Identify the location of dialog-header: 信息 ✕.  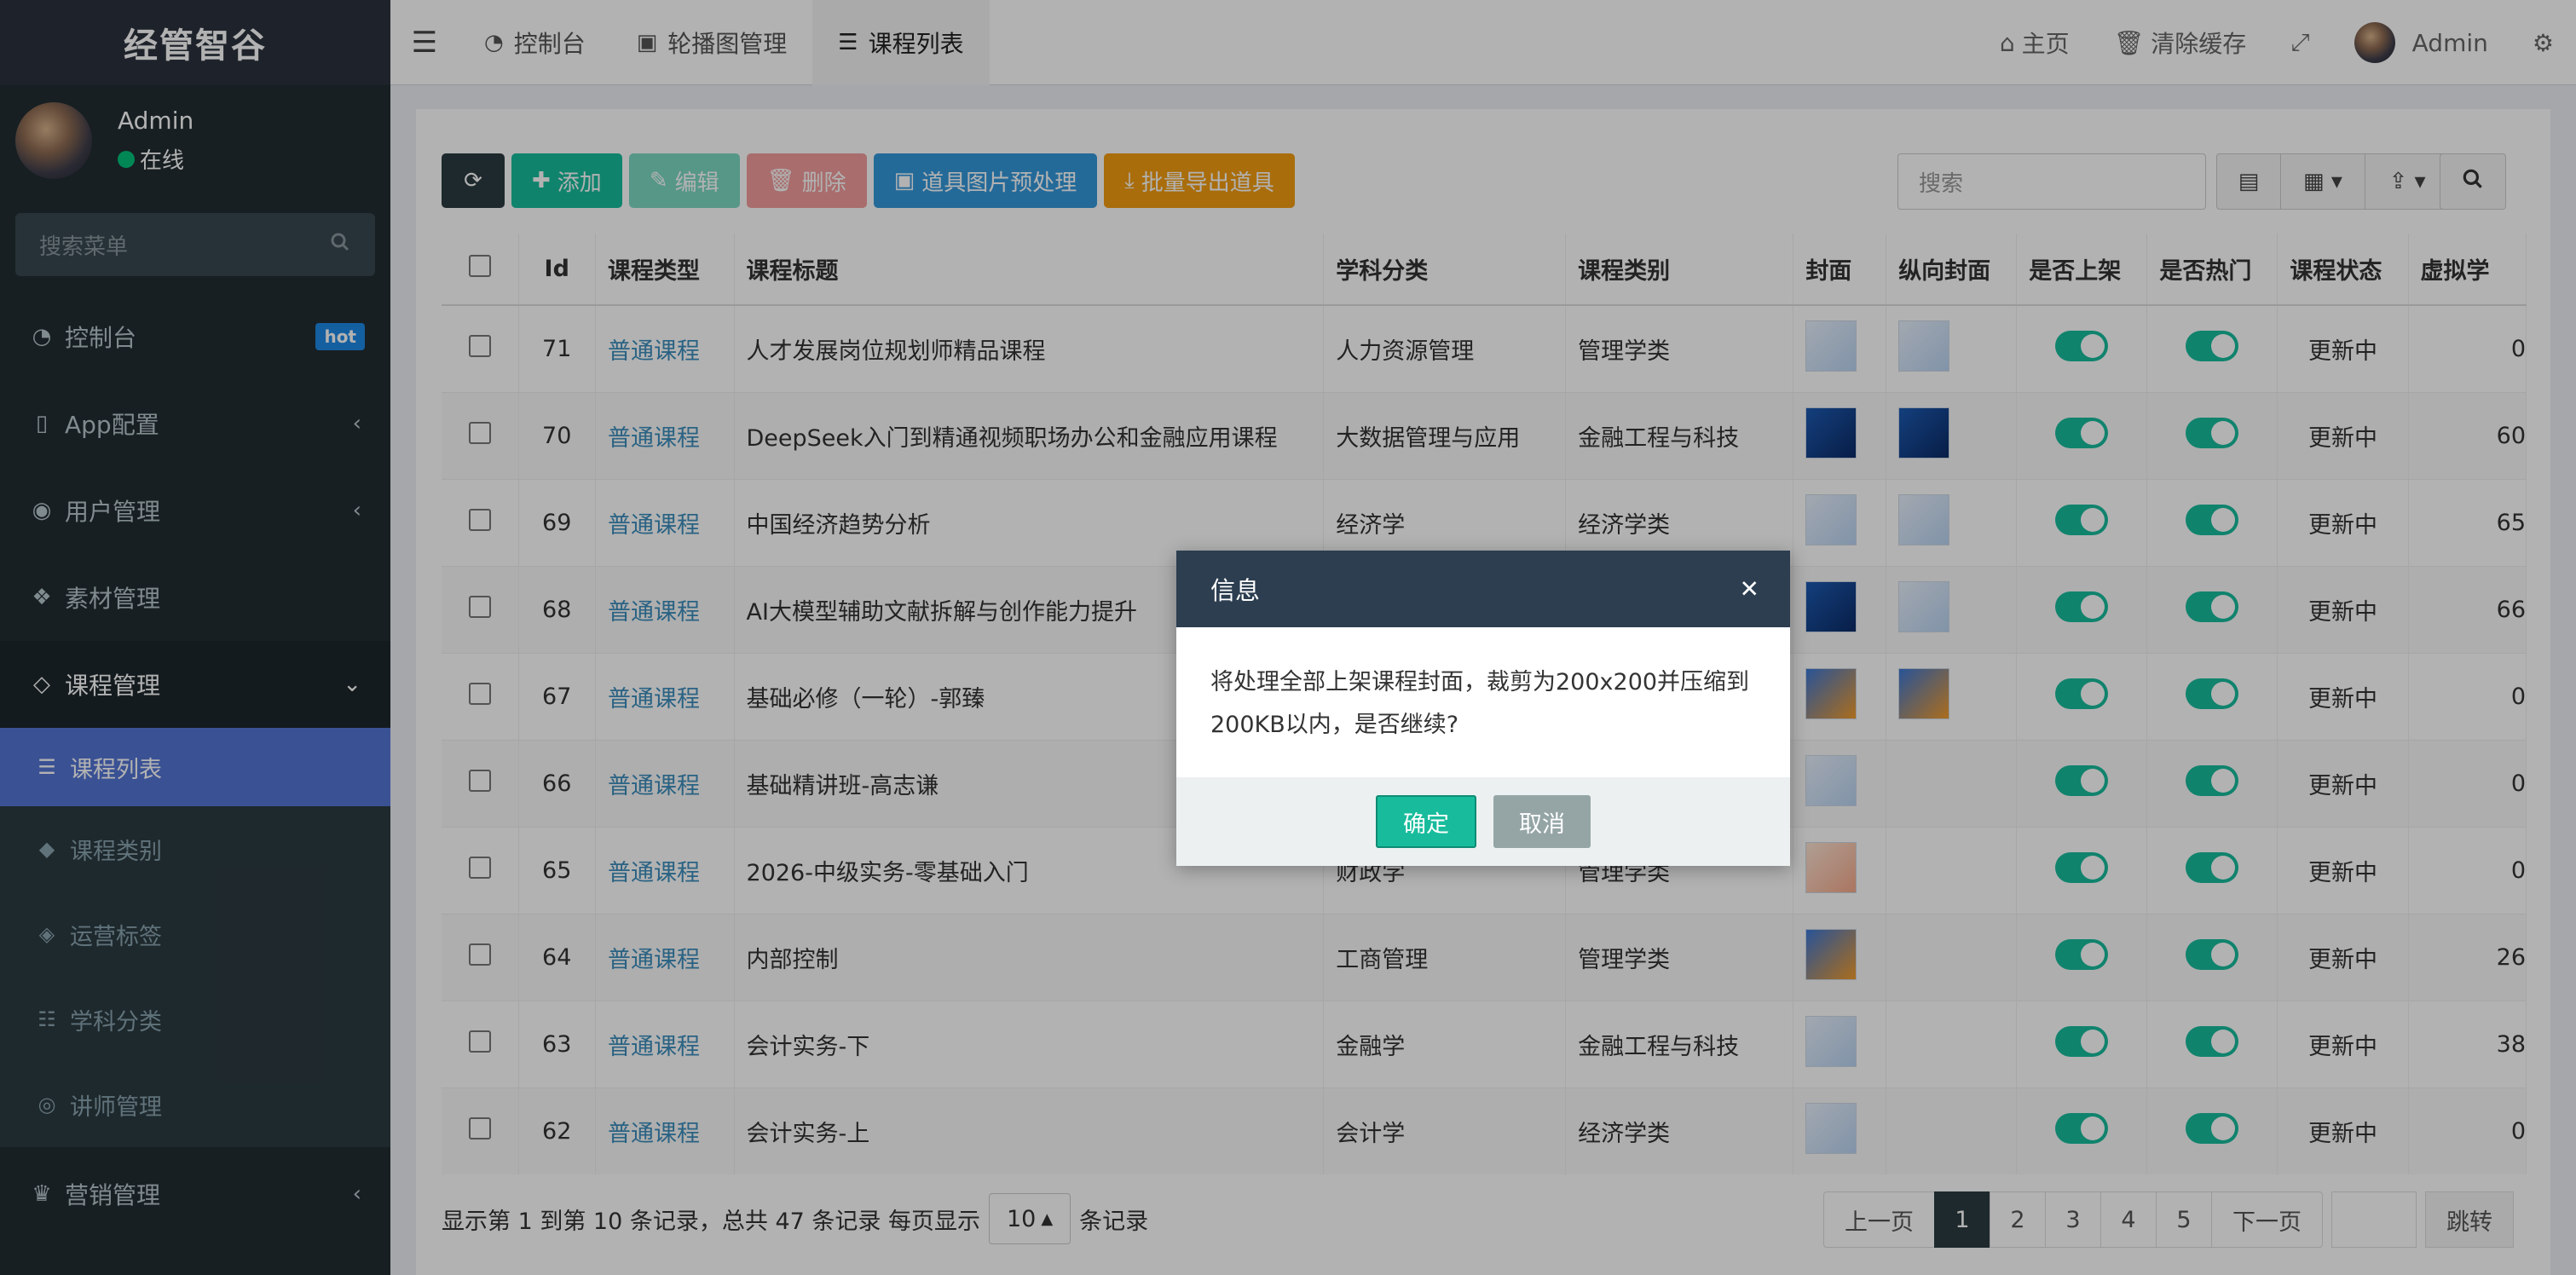
(1483, 589).